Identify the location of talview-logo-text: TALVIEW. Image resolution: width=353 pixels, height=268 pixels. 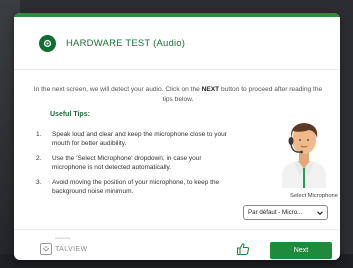
(71, 249).